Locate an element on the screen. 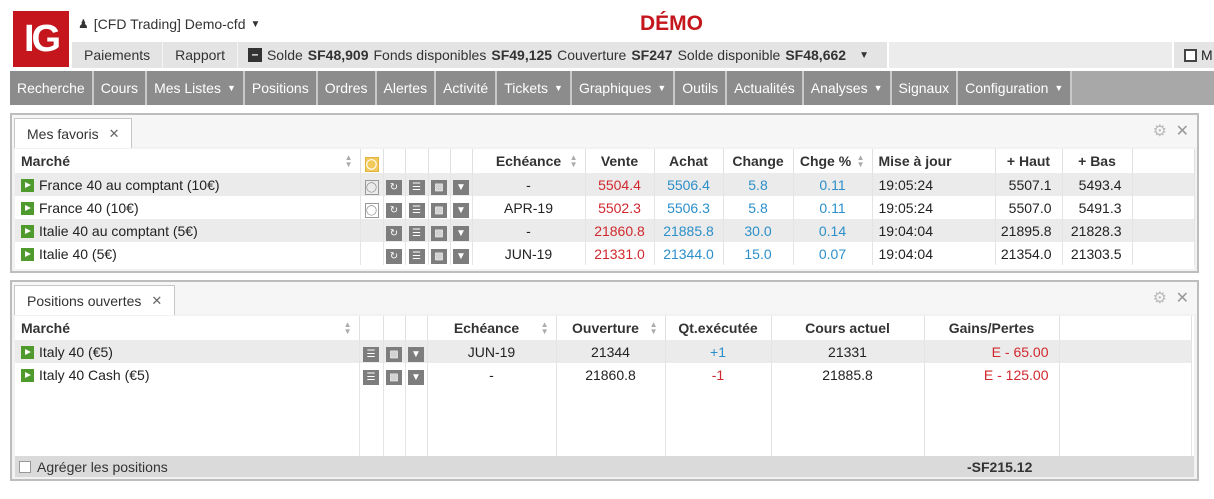 The width and height of the screenshot is (1214, 499). nav-tickets: Tickets ▼ is located at coordinates (534, 88).